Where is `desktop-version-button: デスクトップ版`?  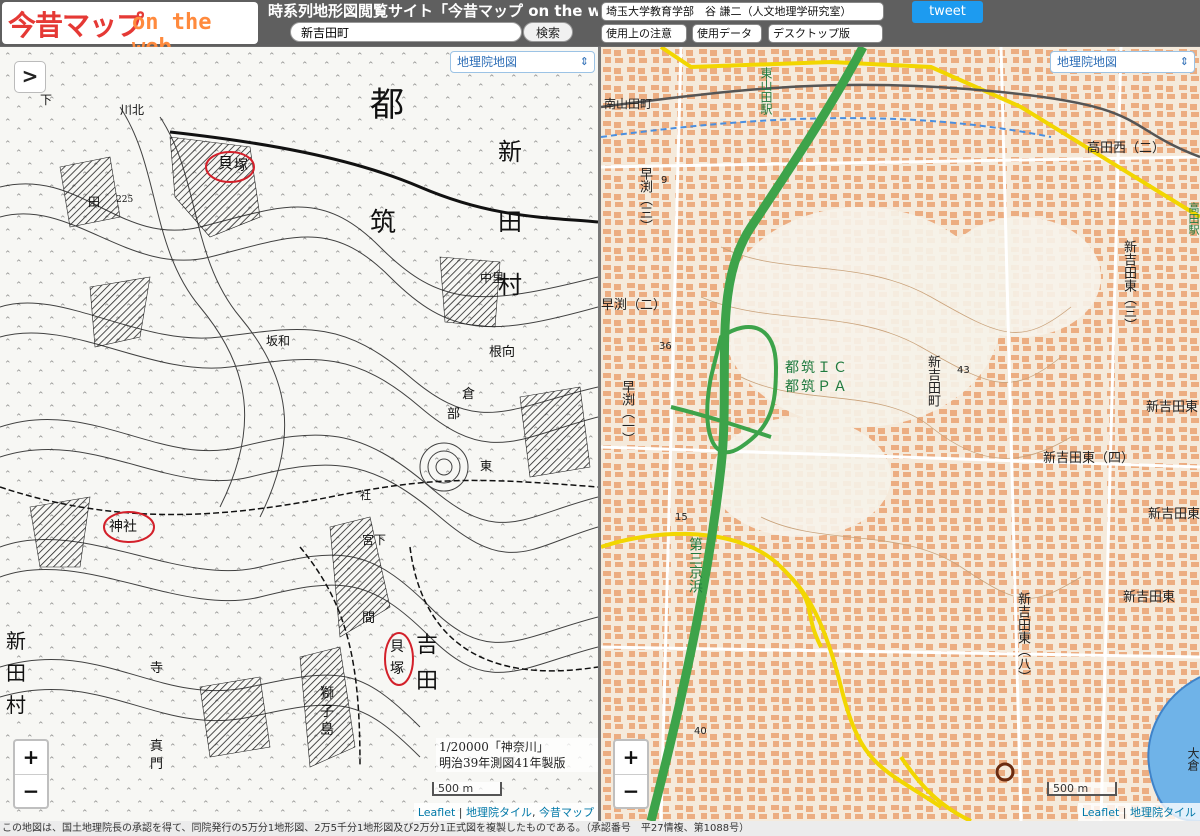
desktop-version-button: デスクトップ版 is located at coordinates (825, 33).